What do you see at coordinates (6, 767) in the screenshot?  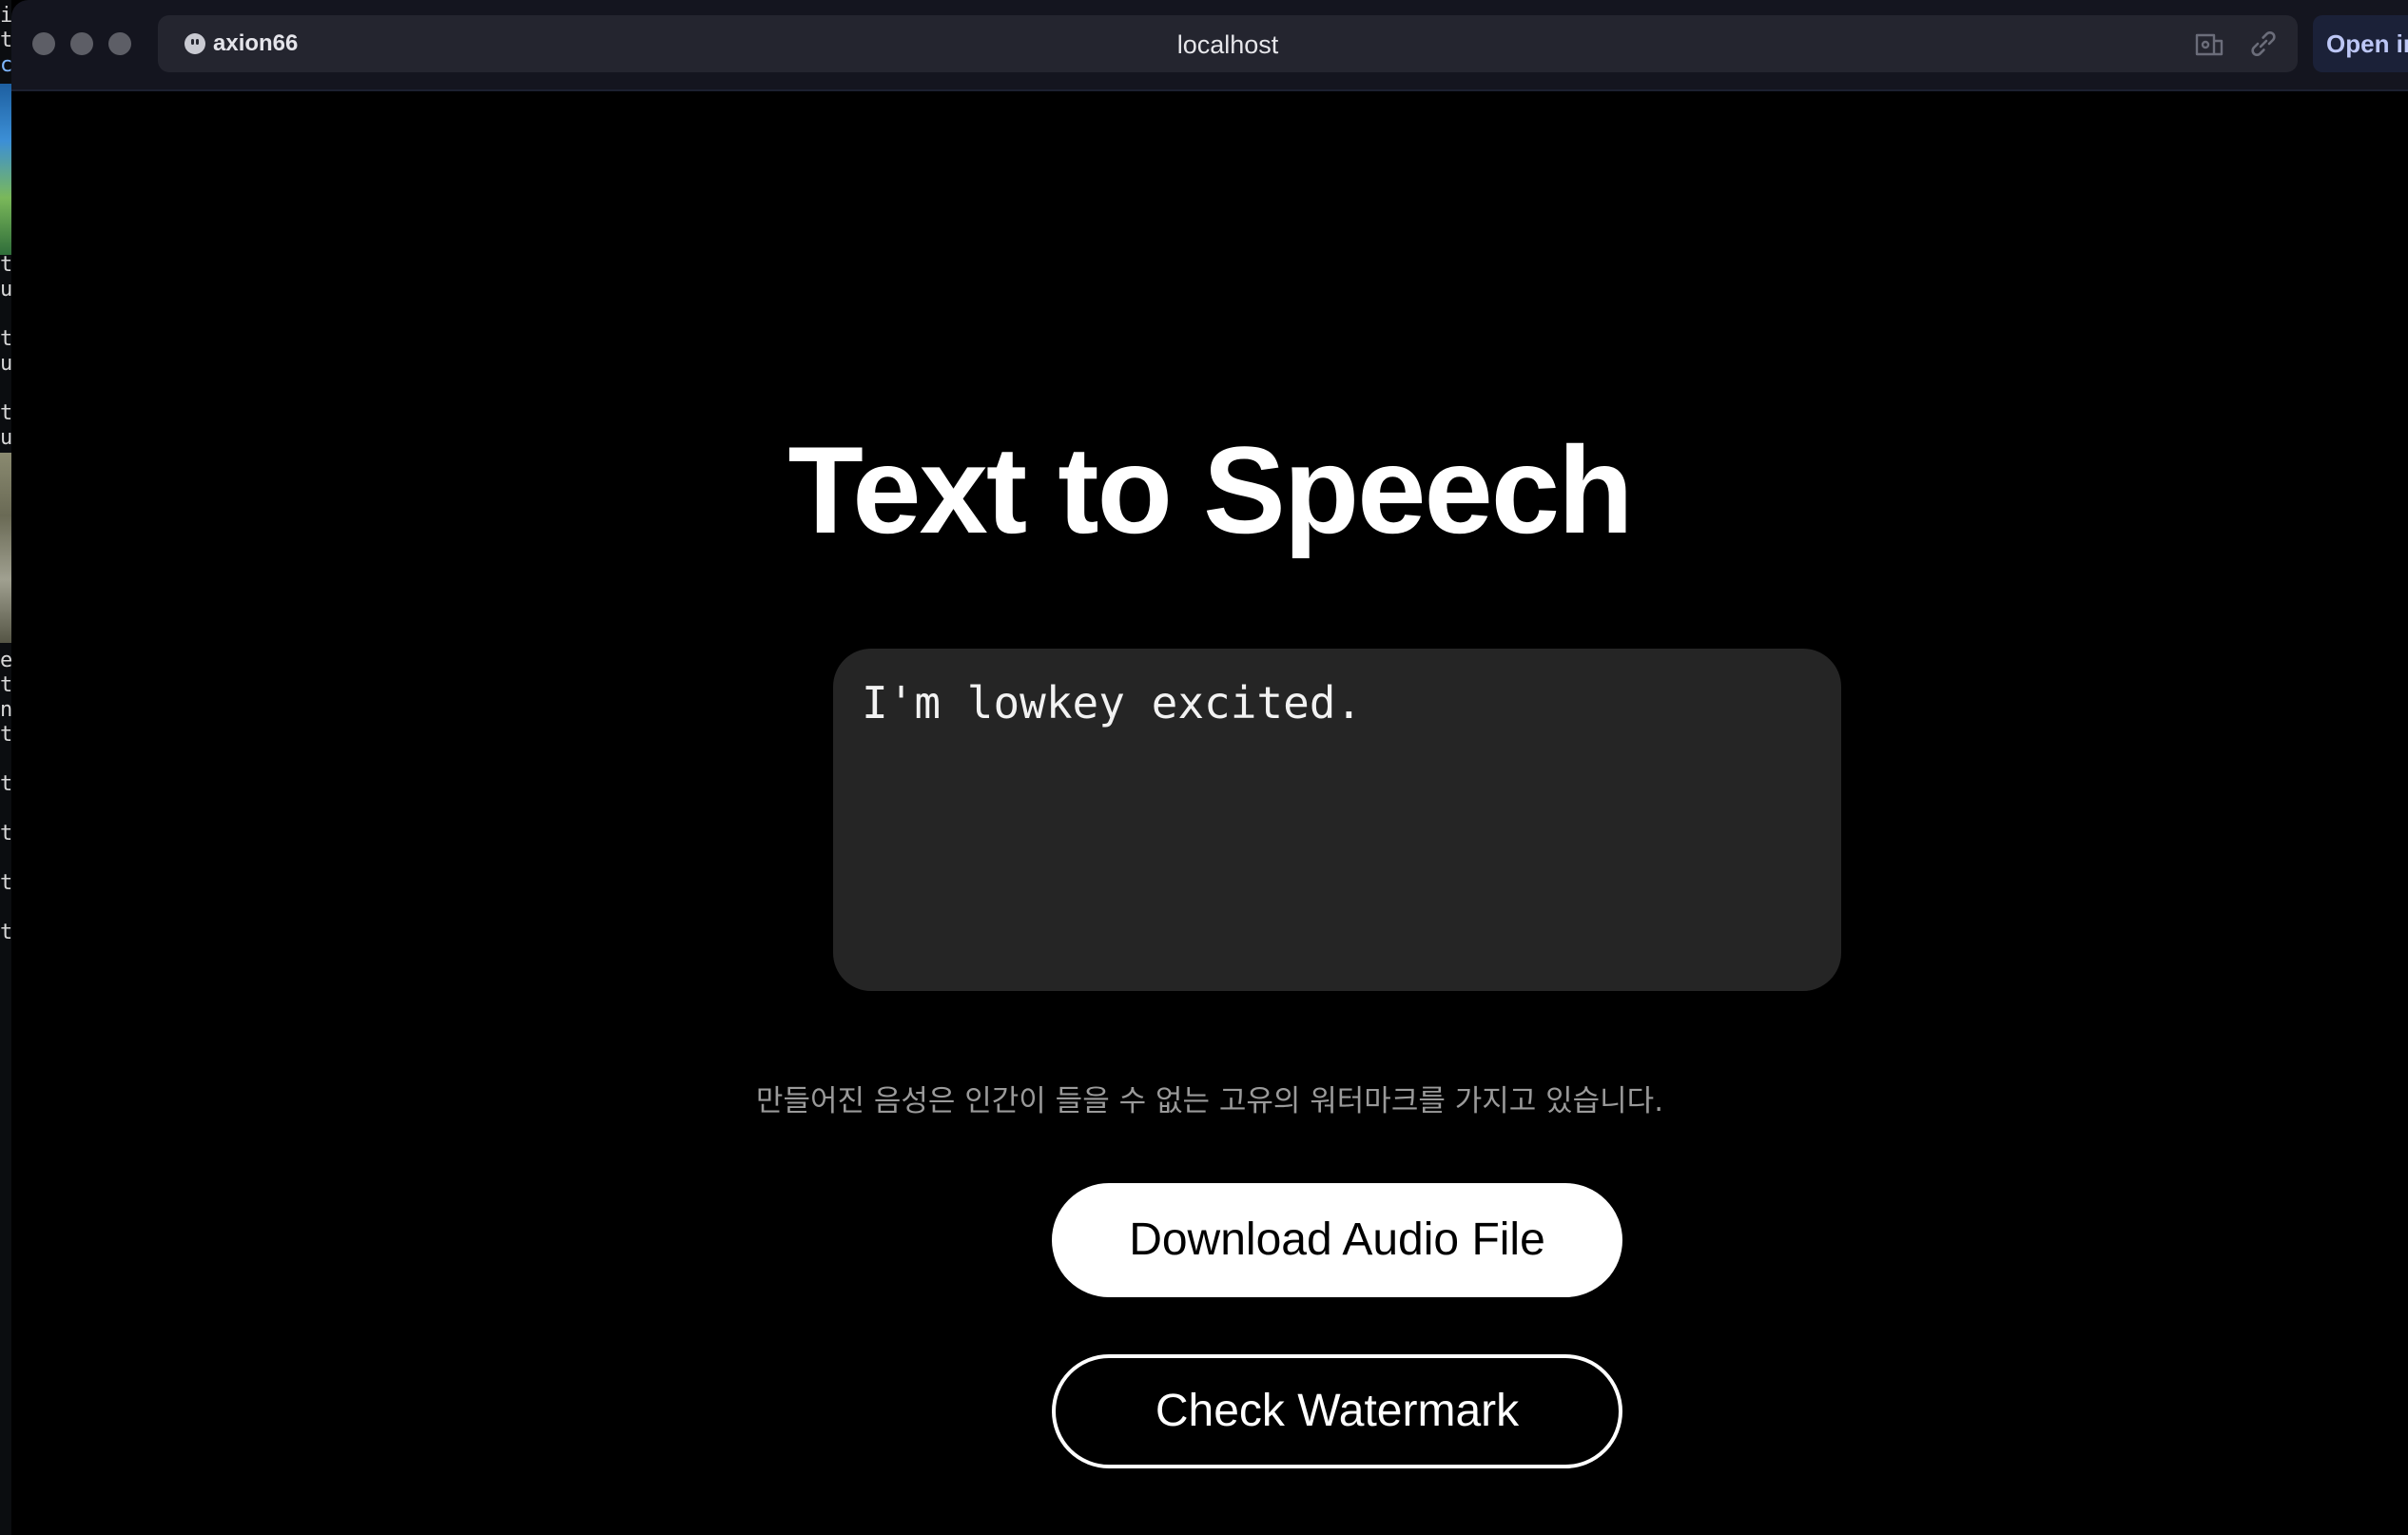 I see `background-terminal-strip: i t c t u t u t u e t n t t t t t` at bounding box center [6, 767].